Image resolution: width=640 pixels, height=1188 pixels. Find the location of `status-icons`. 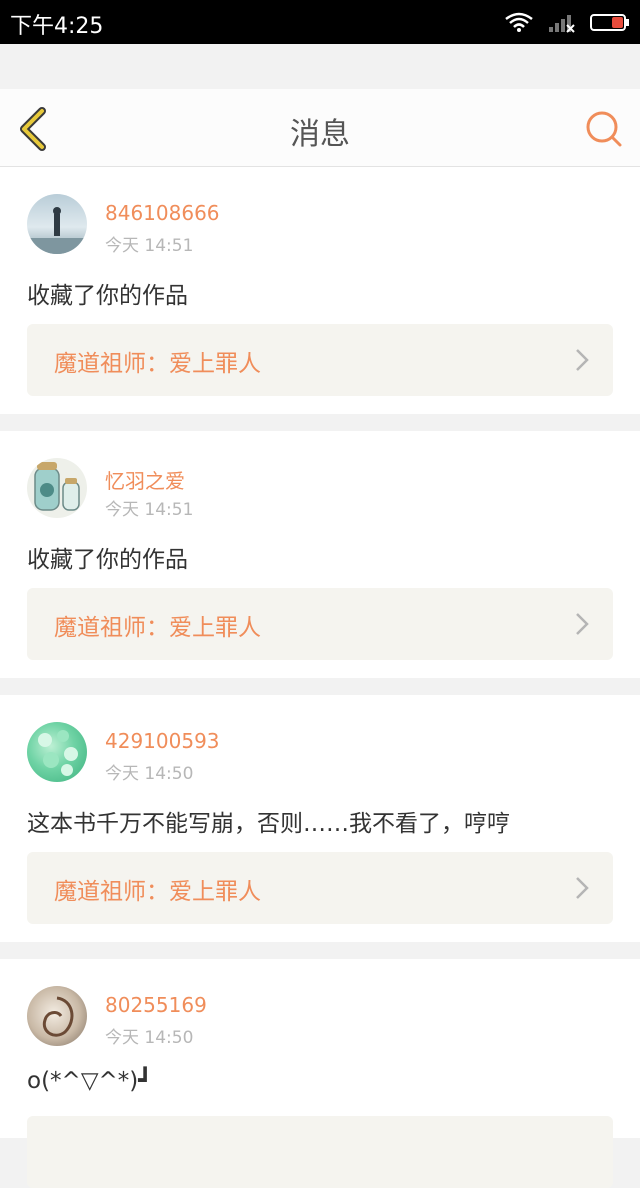

status-icons is located at coordinates (567, 22).